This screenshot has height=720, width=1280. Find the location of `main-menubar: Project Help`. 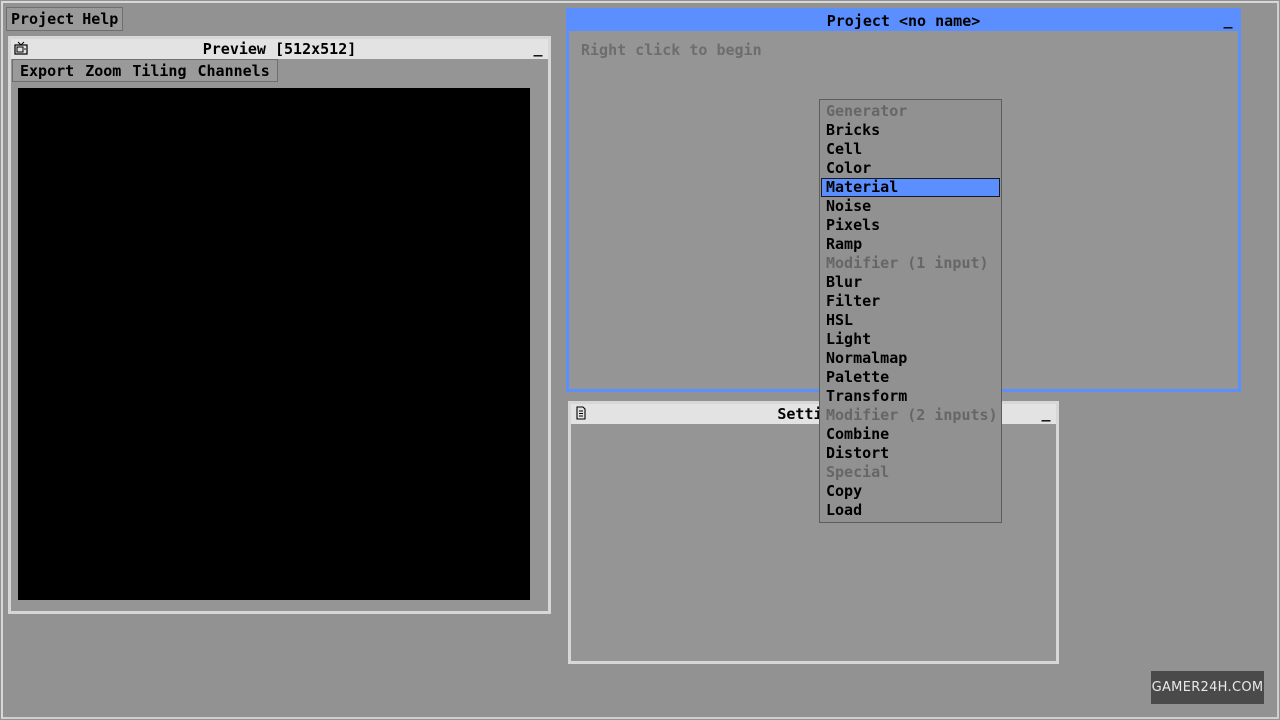

main-menubar: Project Help is located at coordinates (65, 19).